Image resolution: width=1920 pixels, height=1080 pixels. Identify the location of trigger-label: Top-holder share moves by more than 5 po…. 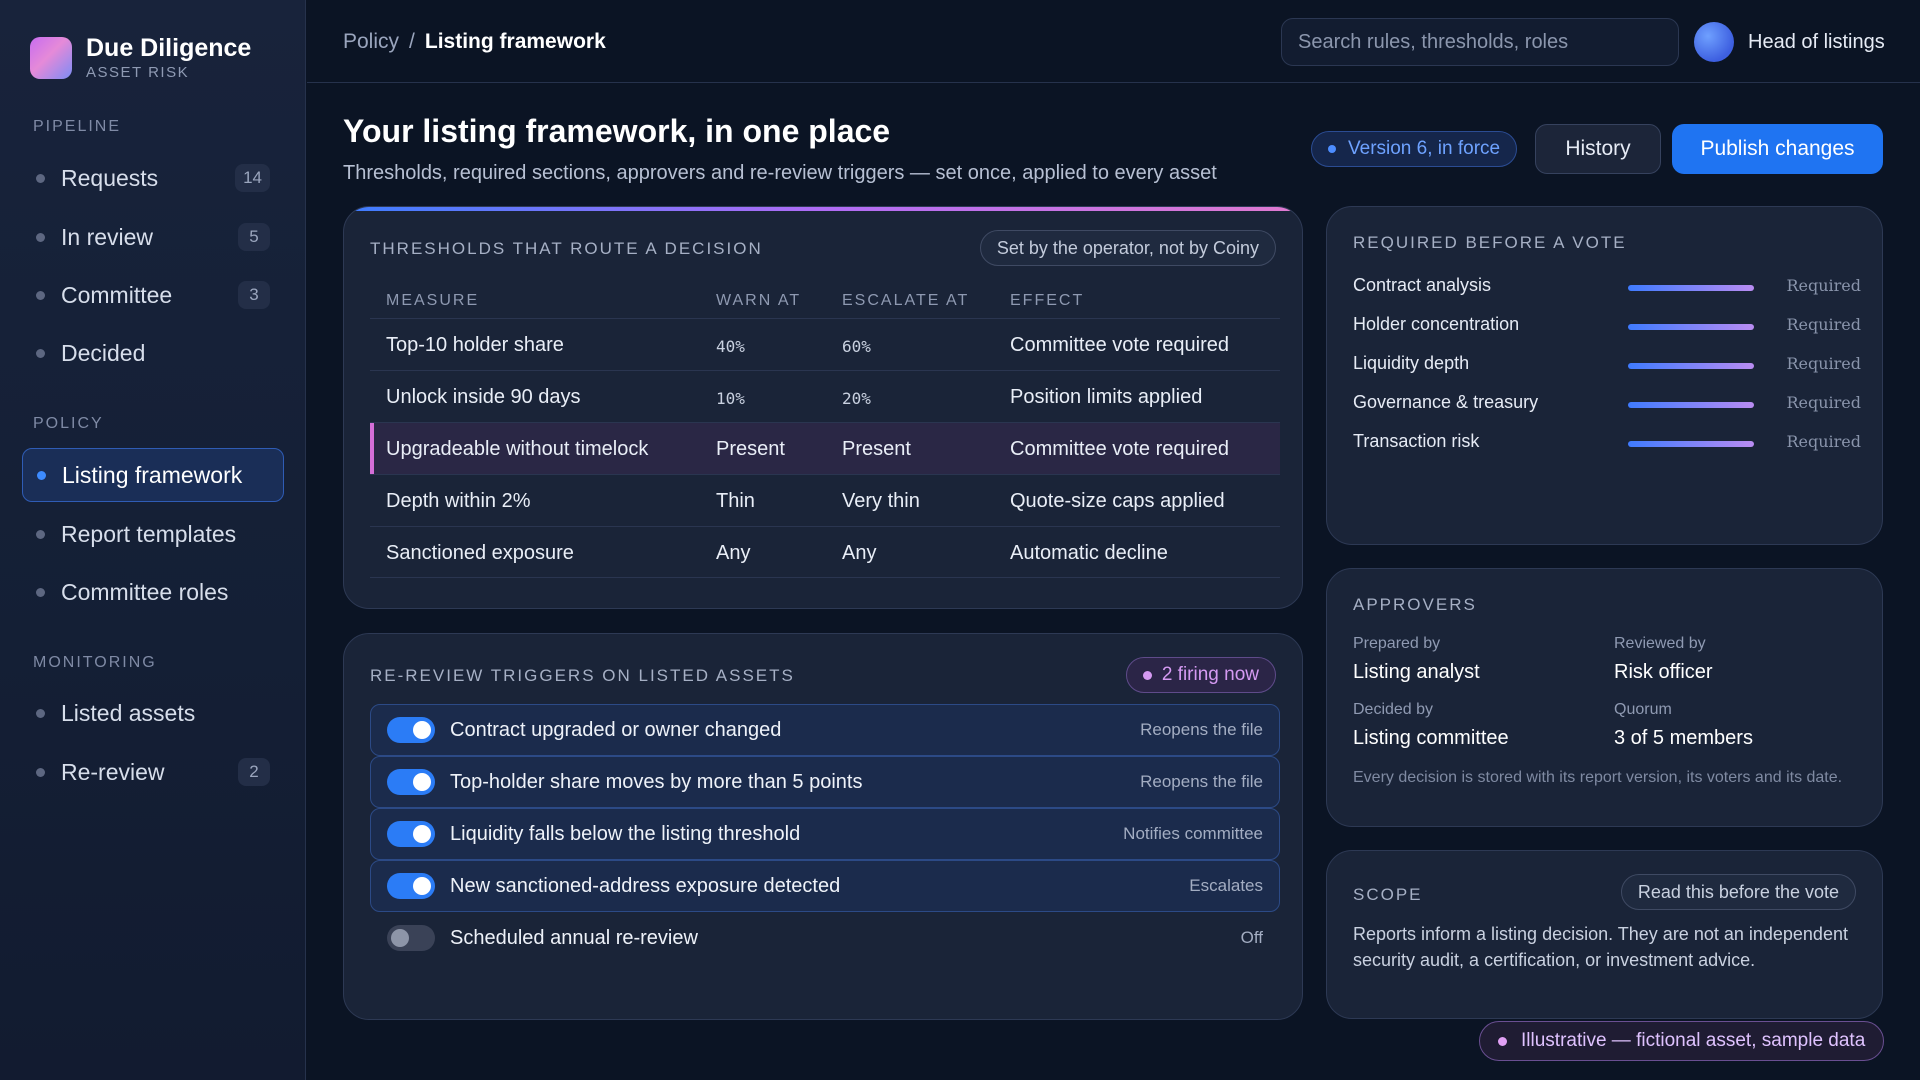
(656, 781).